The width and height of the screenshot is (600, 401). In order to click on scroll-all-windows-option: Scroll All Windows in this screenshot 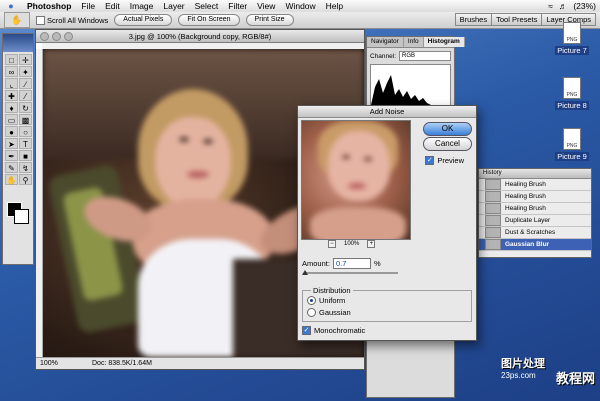, I will do `click(72, 20)`.